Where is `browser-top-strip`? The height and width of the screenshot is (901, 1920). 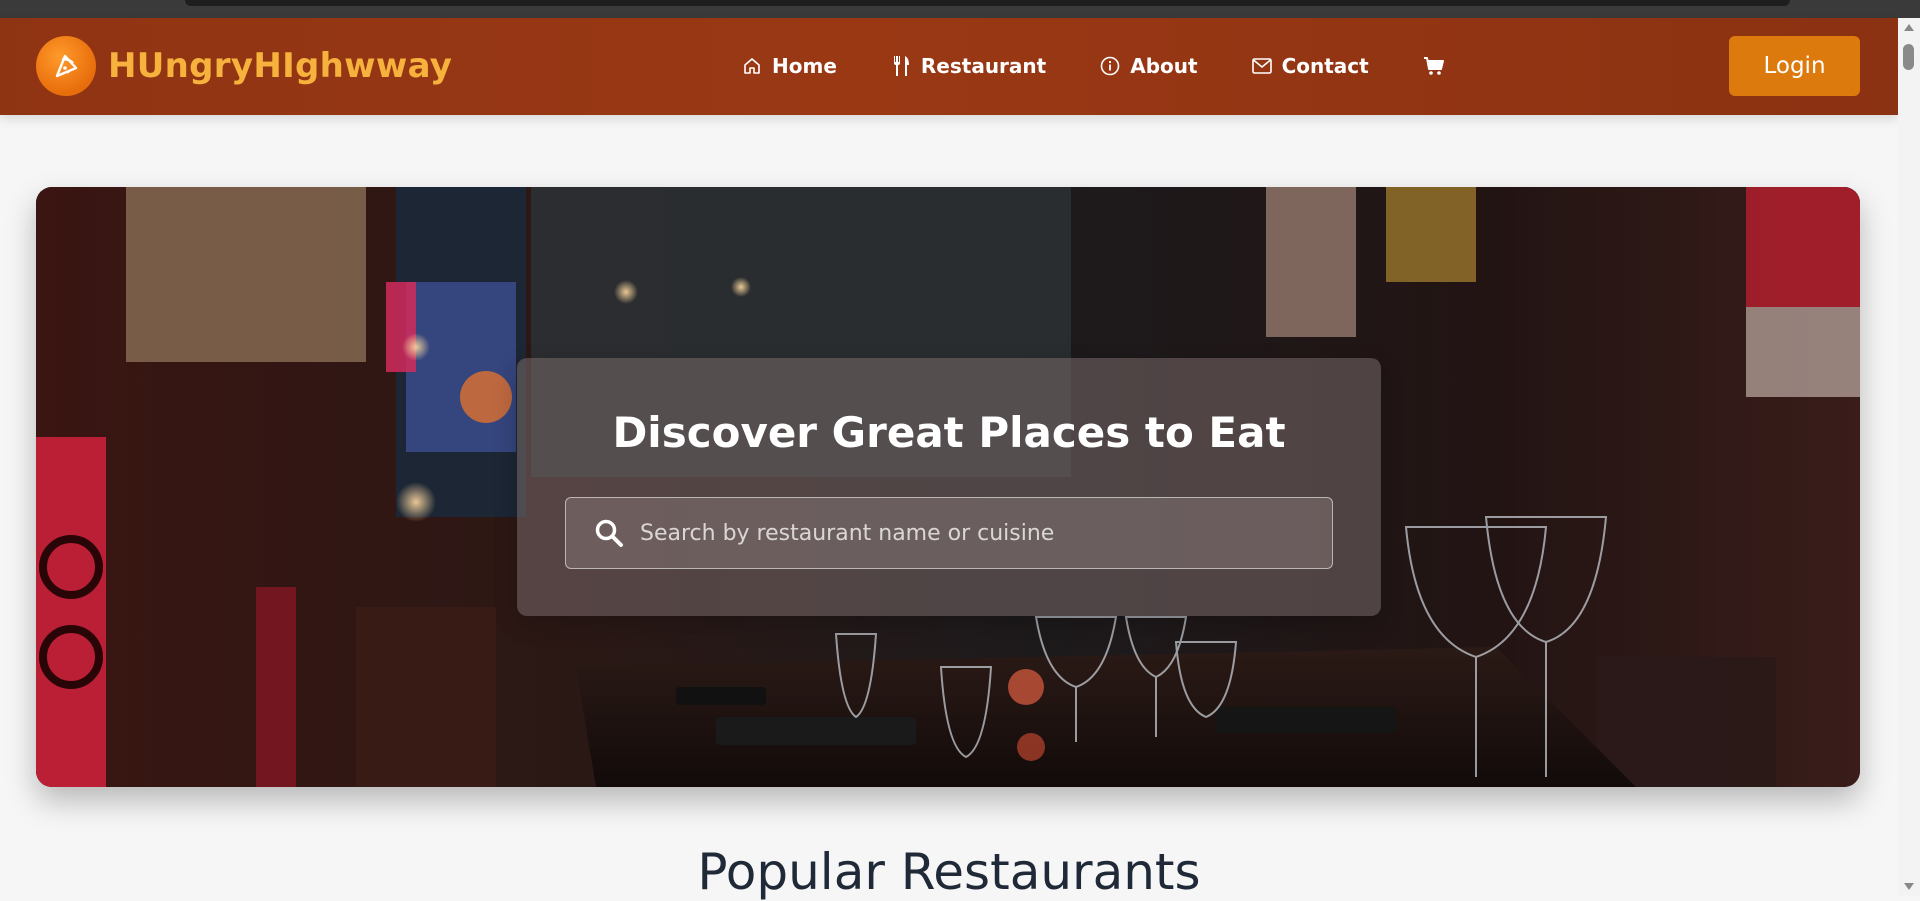 browser-top-strip is located at coordinates (960, 9).